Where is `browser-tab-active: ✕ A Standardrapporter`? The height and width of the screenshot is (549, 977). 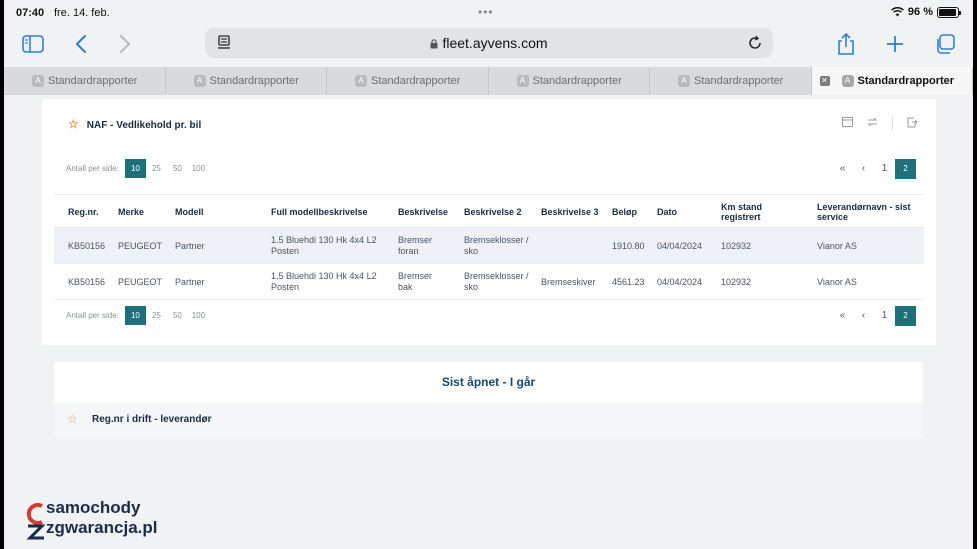
browser-tab-active: ✕ A Standardrapporter is located at coordinates (892, 81).